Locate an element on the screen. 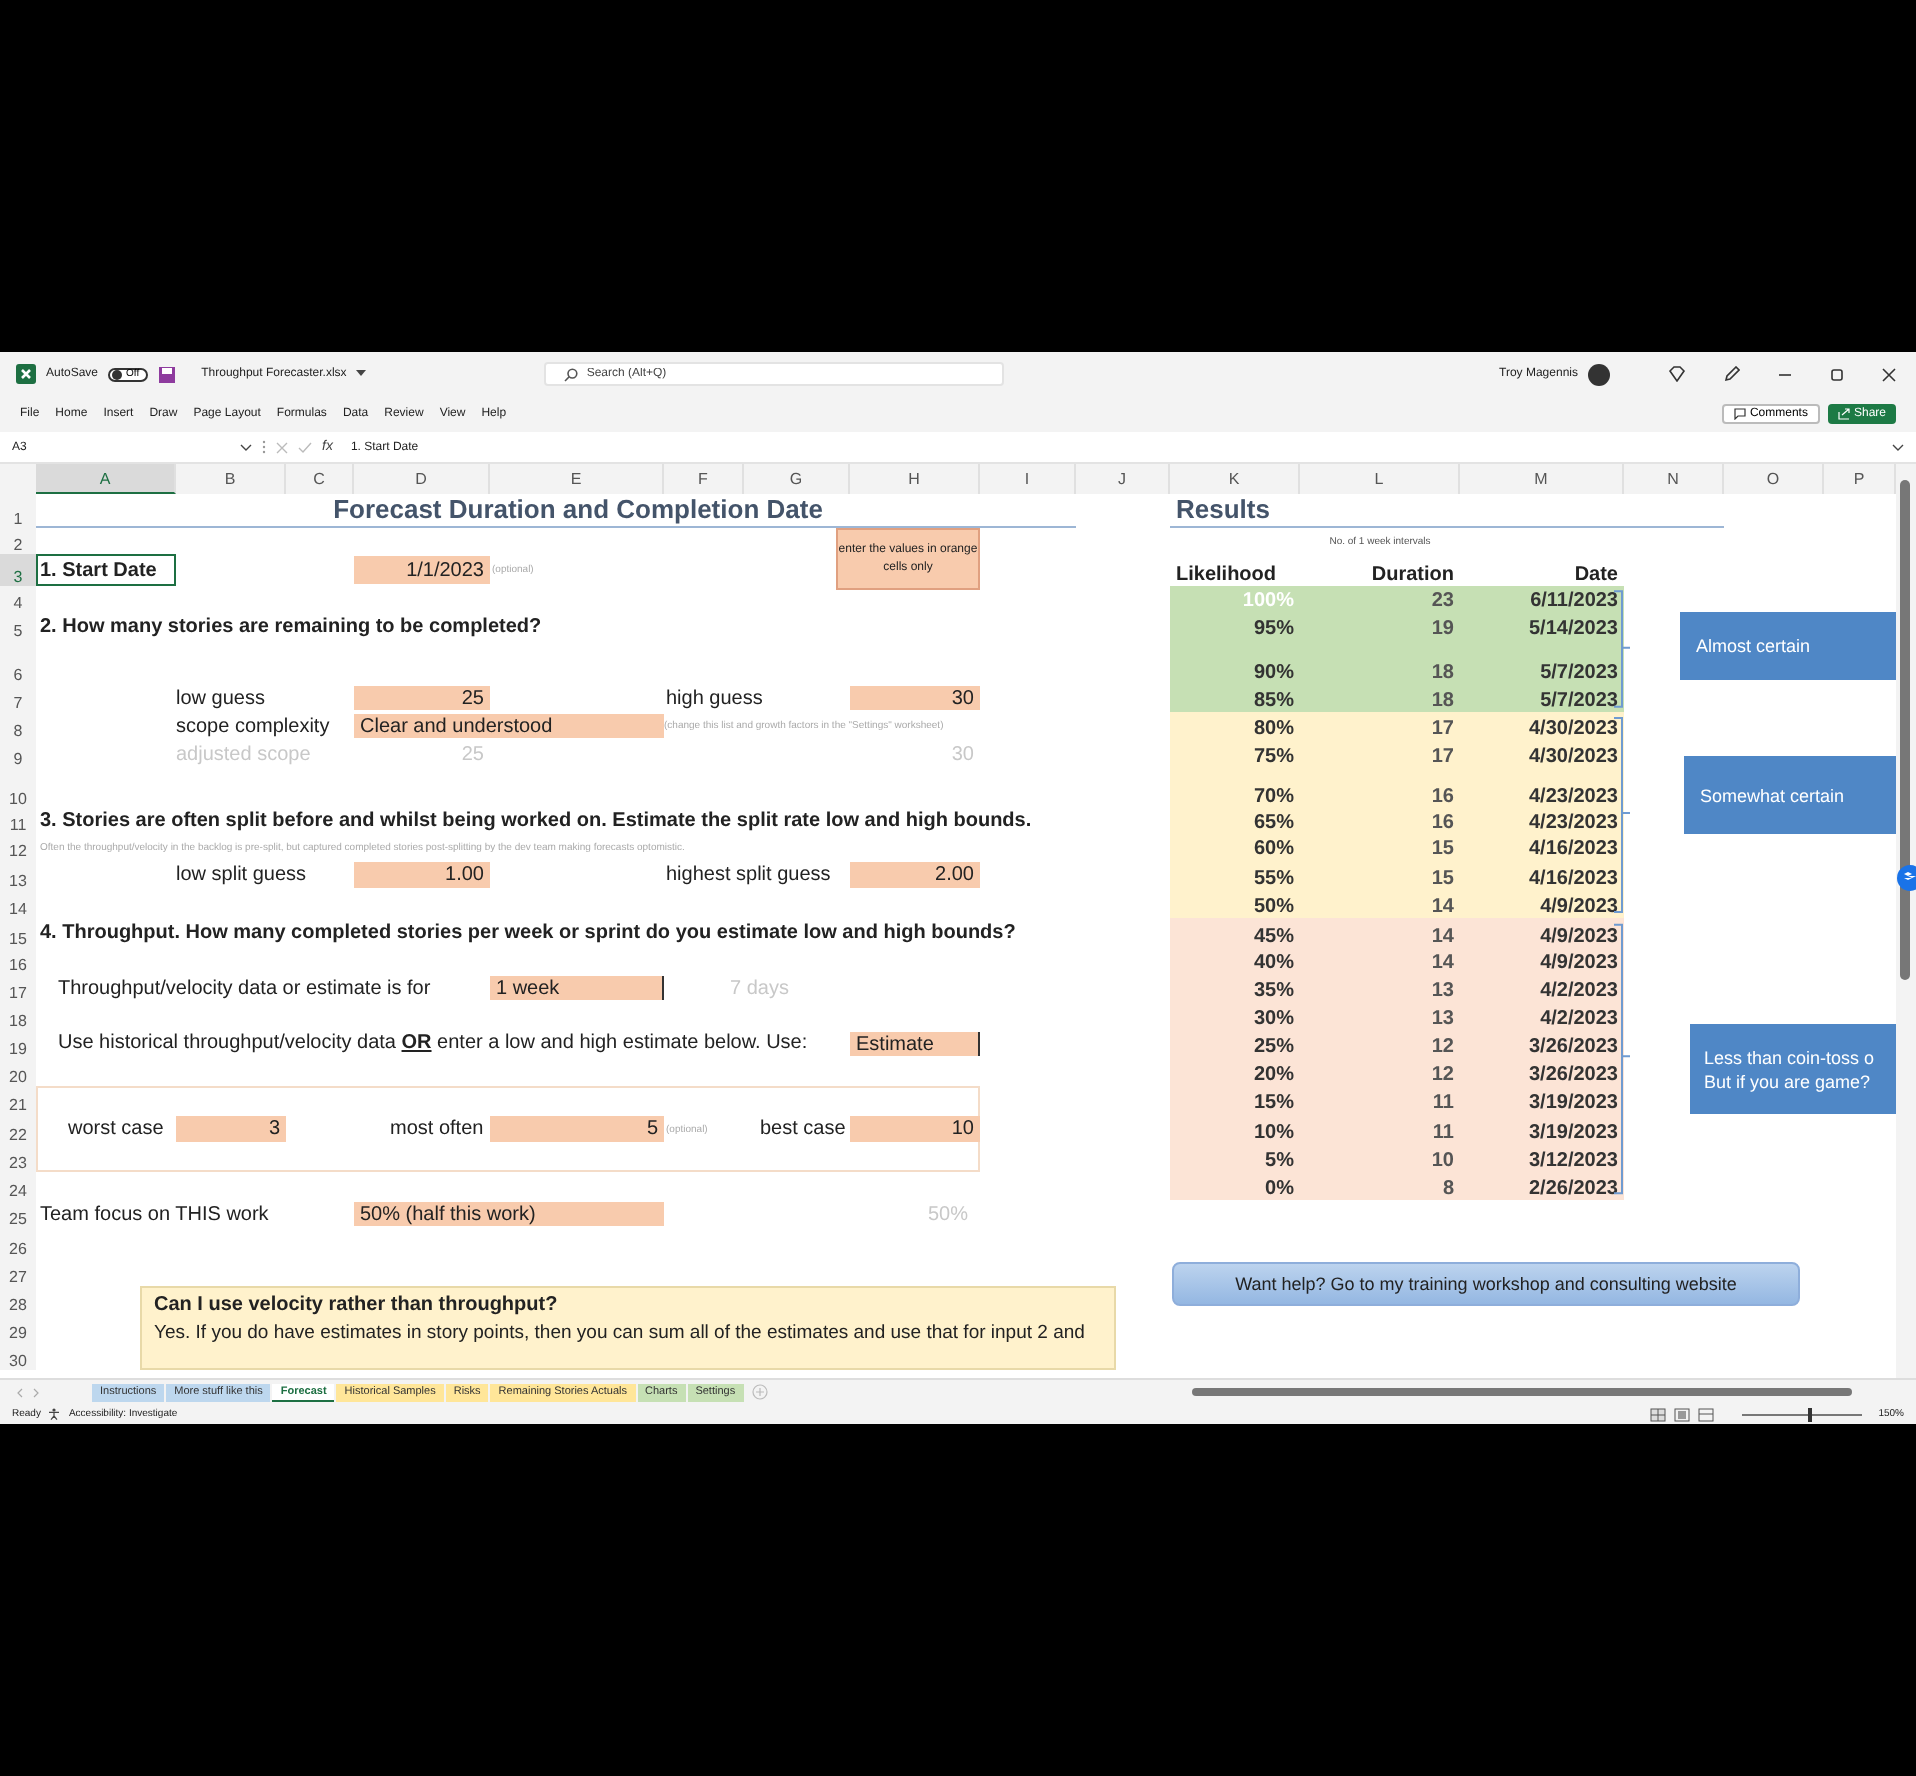  row-number: 28 is located at coordinates (18, 1300).